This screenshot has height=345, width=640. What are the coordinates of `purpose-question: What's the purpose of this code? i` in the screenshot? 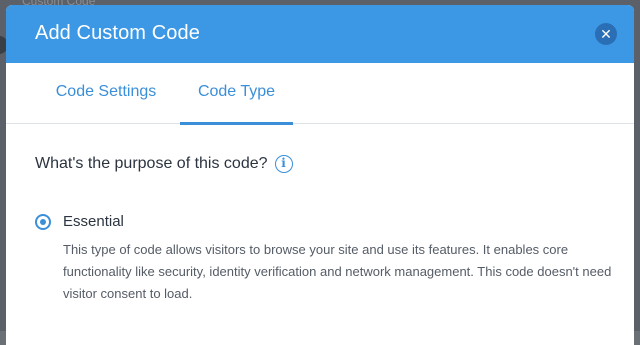 It's located at (164, 164).